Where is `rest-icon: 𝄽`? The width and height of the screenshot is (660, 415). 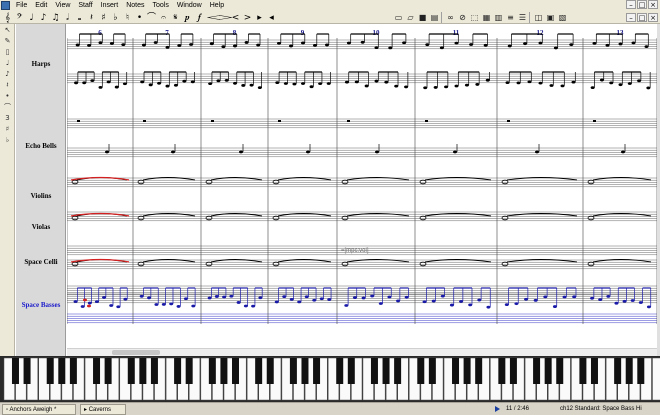 rest-icon: 𝄽 is located at coordinates (7, 85).